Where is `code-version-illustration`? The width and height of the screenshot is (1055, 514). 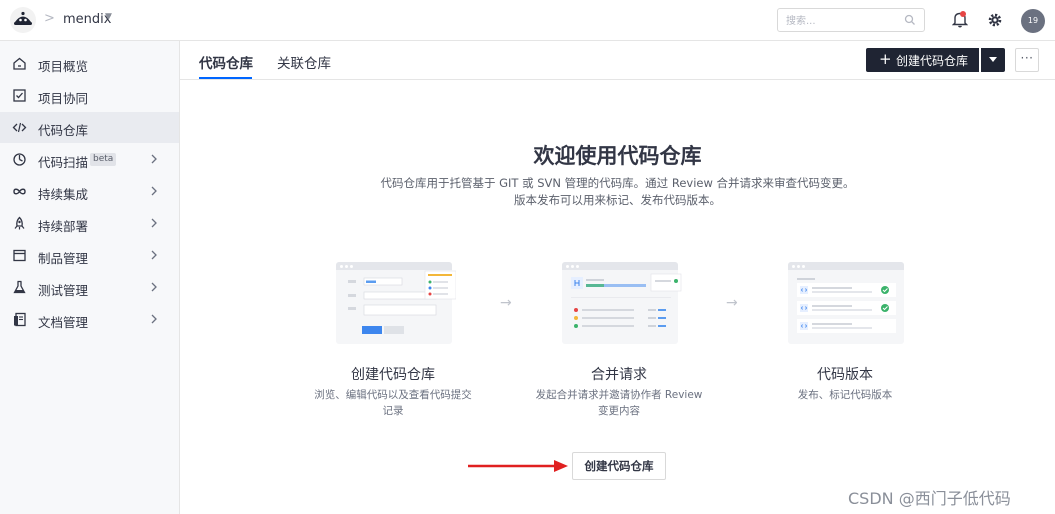 code-version-illustration is located at coordinates (846, 303).